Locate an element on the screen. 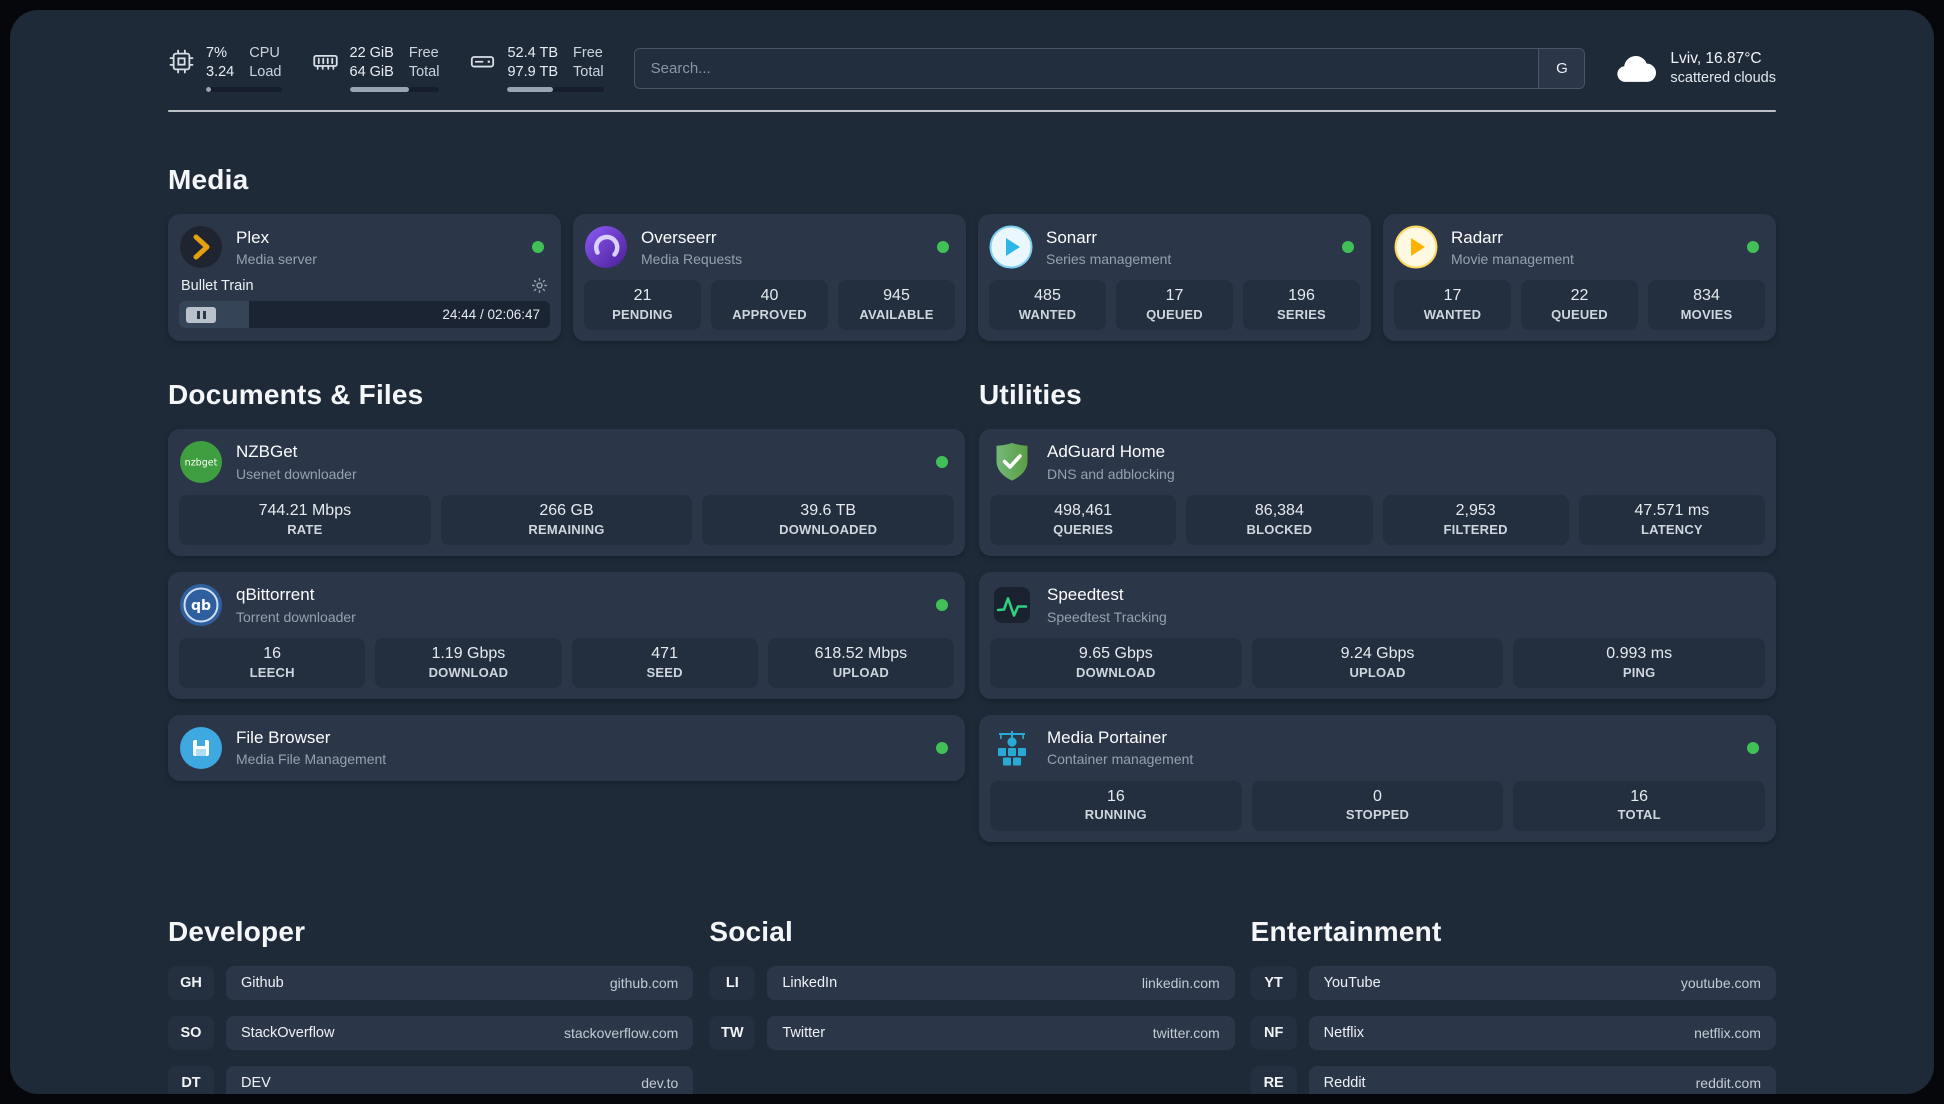 This screenshot has width=1944, height=1104. cpu-load-value: 3.24 is located at coordinates (220, 72).